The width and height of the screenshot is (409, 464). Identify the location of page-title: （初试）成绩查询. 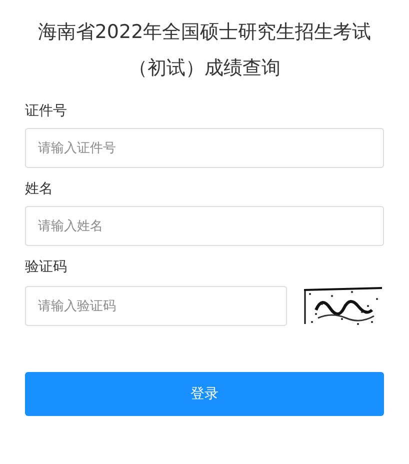
(204, 68).